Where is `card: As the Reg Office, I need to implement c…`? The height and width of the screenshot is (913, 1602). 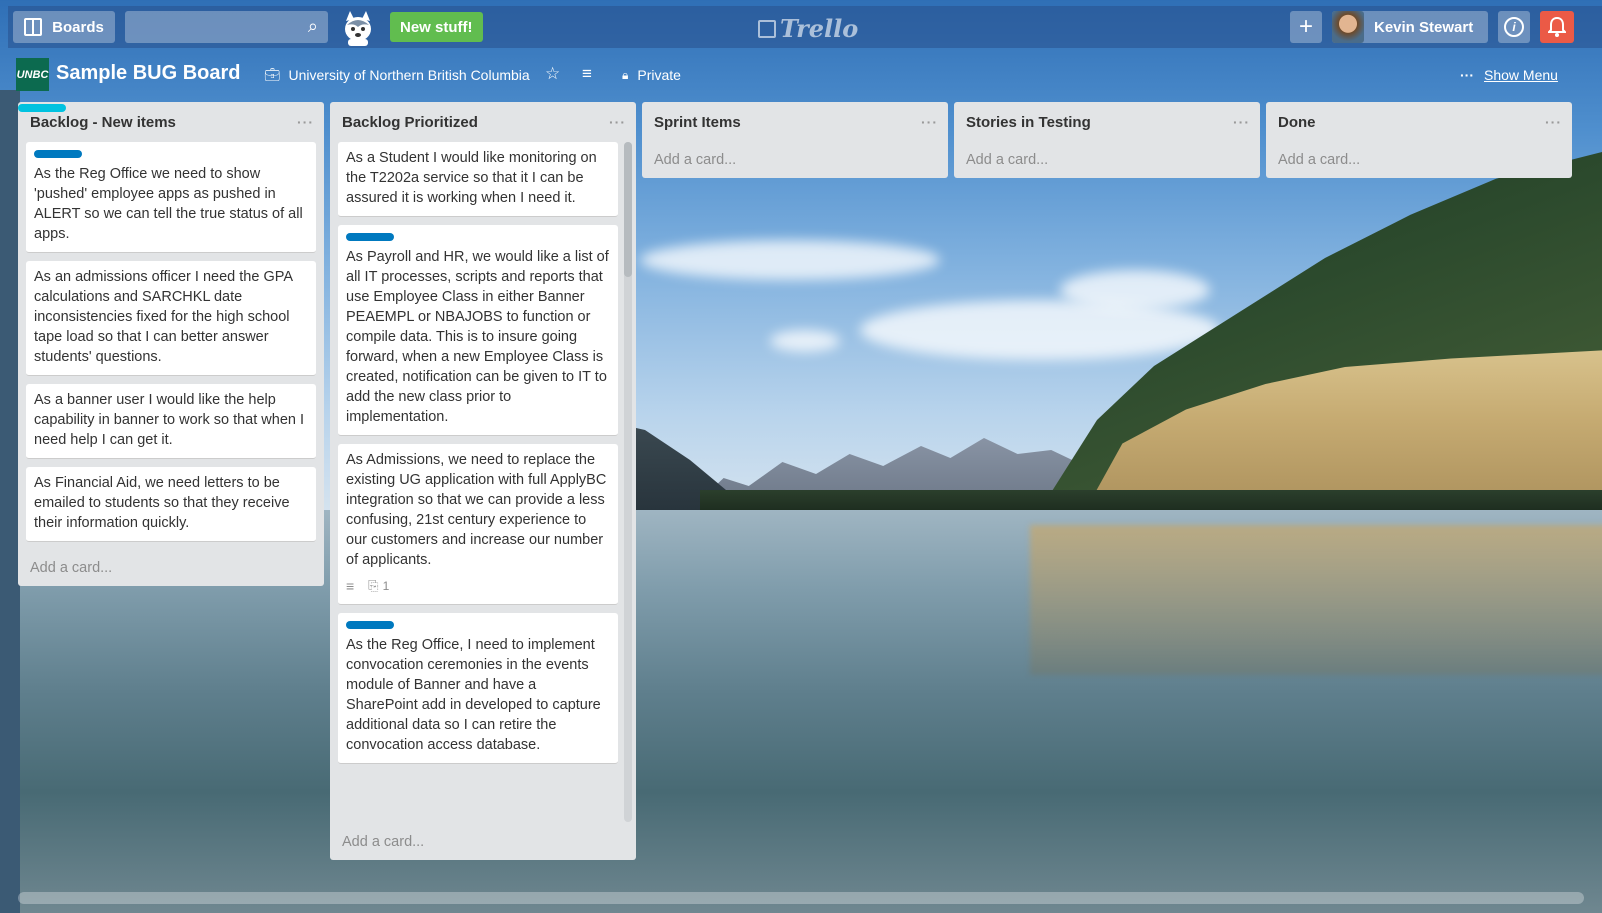
card: As the Reg Office, I need to implement c… is located at coordinates (478, 688).